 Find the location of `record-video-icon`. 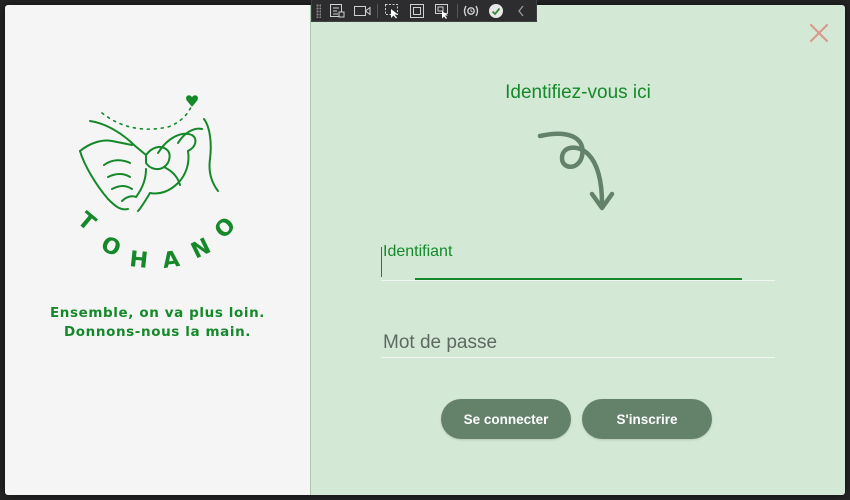

record-video-icon is located at coordinates (362, 11).